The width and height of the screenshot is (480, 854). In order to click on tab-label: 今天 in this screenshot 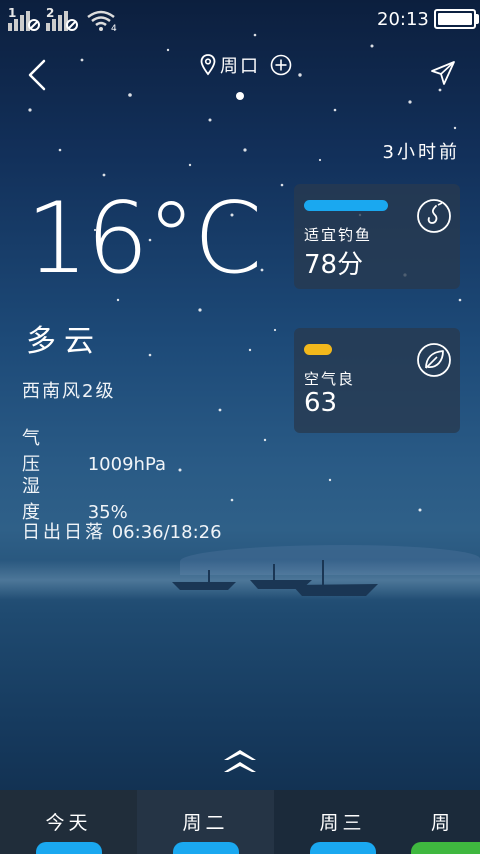, I will do `click(68, 823)`.